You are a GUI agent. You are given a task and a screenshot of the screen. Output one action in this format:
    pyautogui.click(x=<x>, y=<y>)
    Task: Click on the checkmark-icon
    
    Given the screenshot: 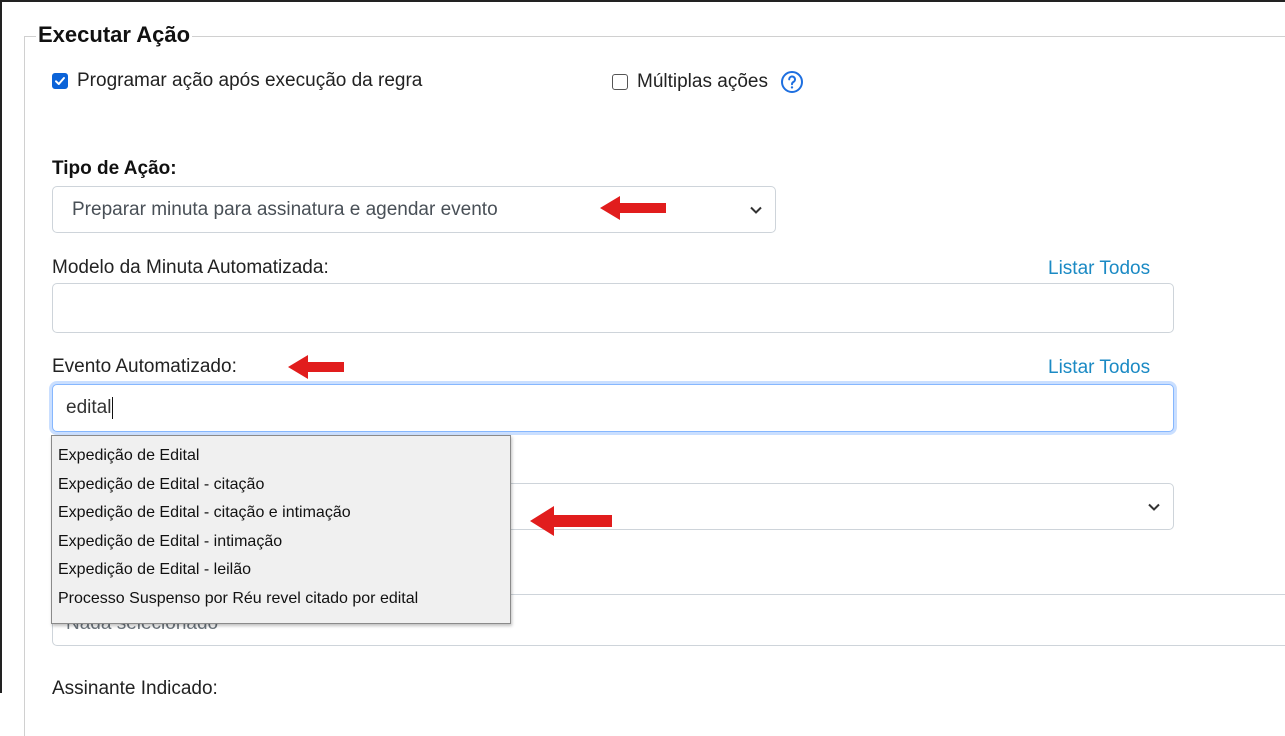 What is the action you would take?
    pyautogui.click(x=60, y=81)
    